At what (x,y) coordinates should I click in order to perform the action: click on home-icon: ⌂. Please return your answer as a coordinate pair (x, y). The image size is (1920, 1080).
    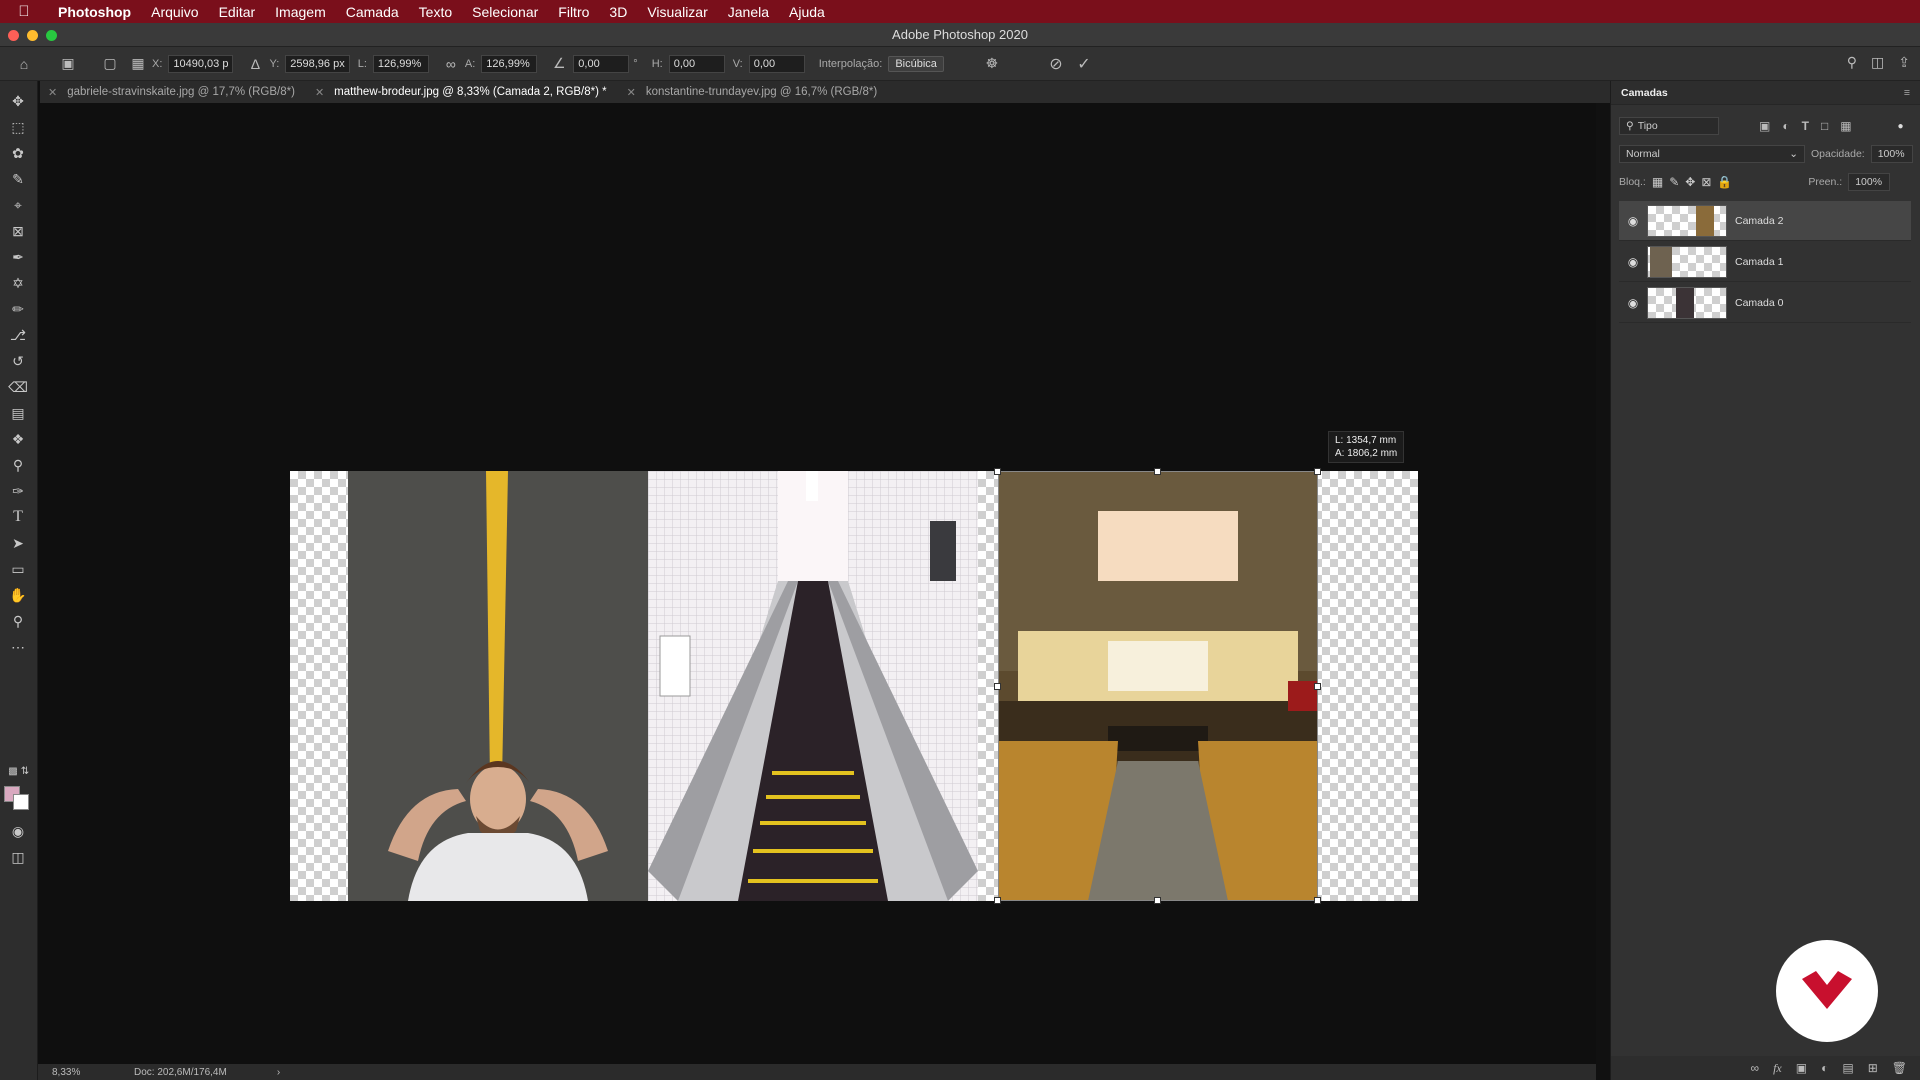
    Looking at the image, I should click on (24, 64).